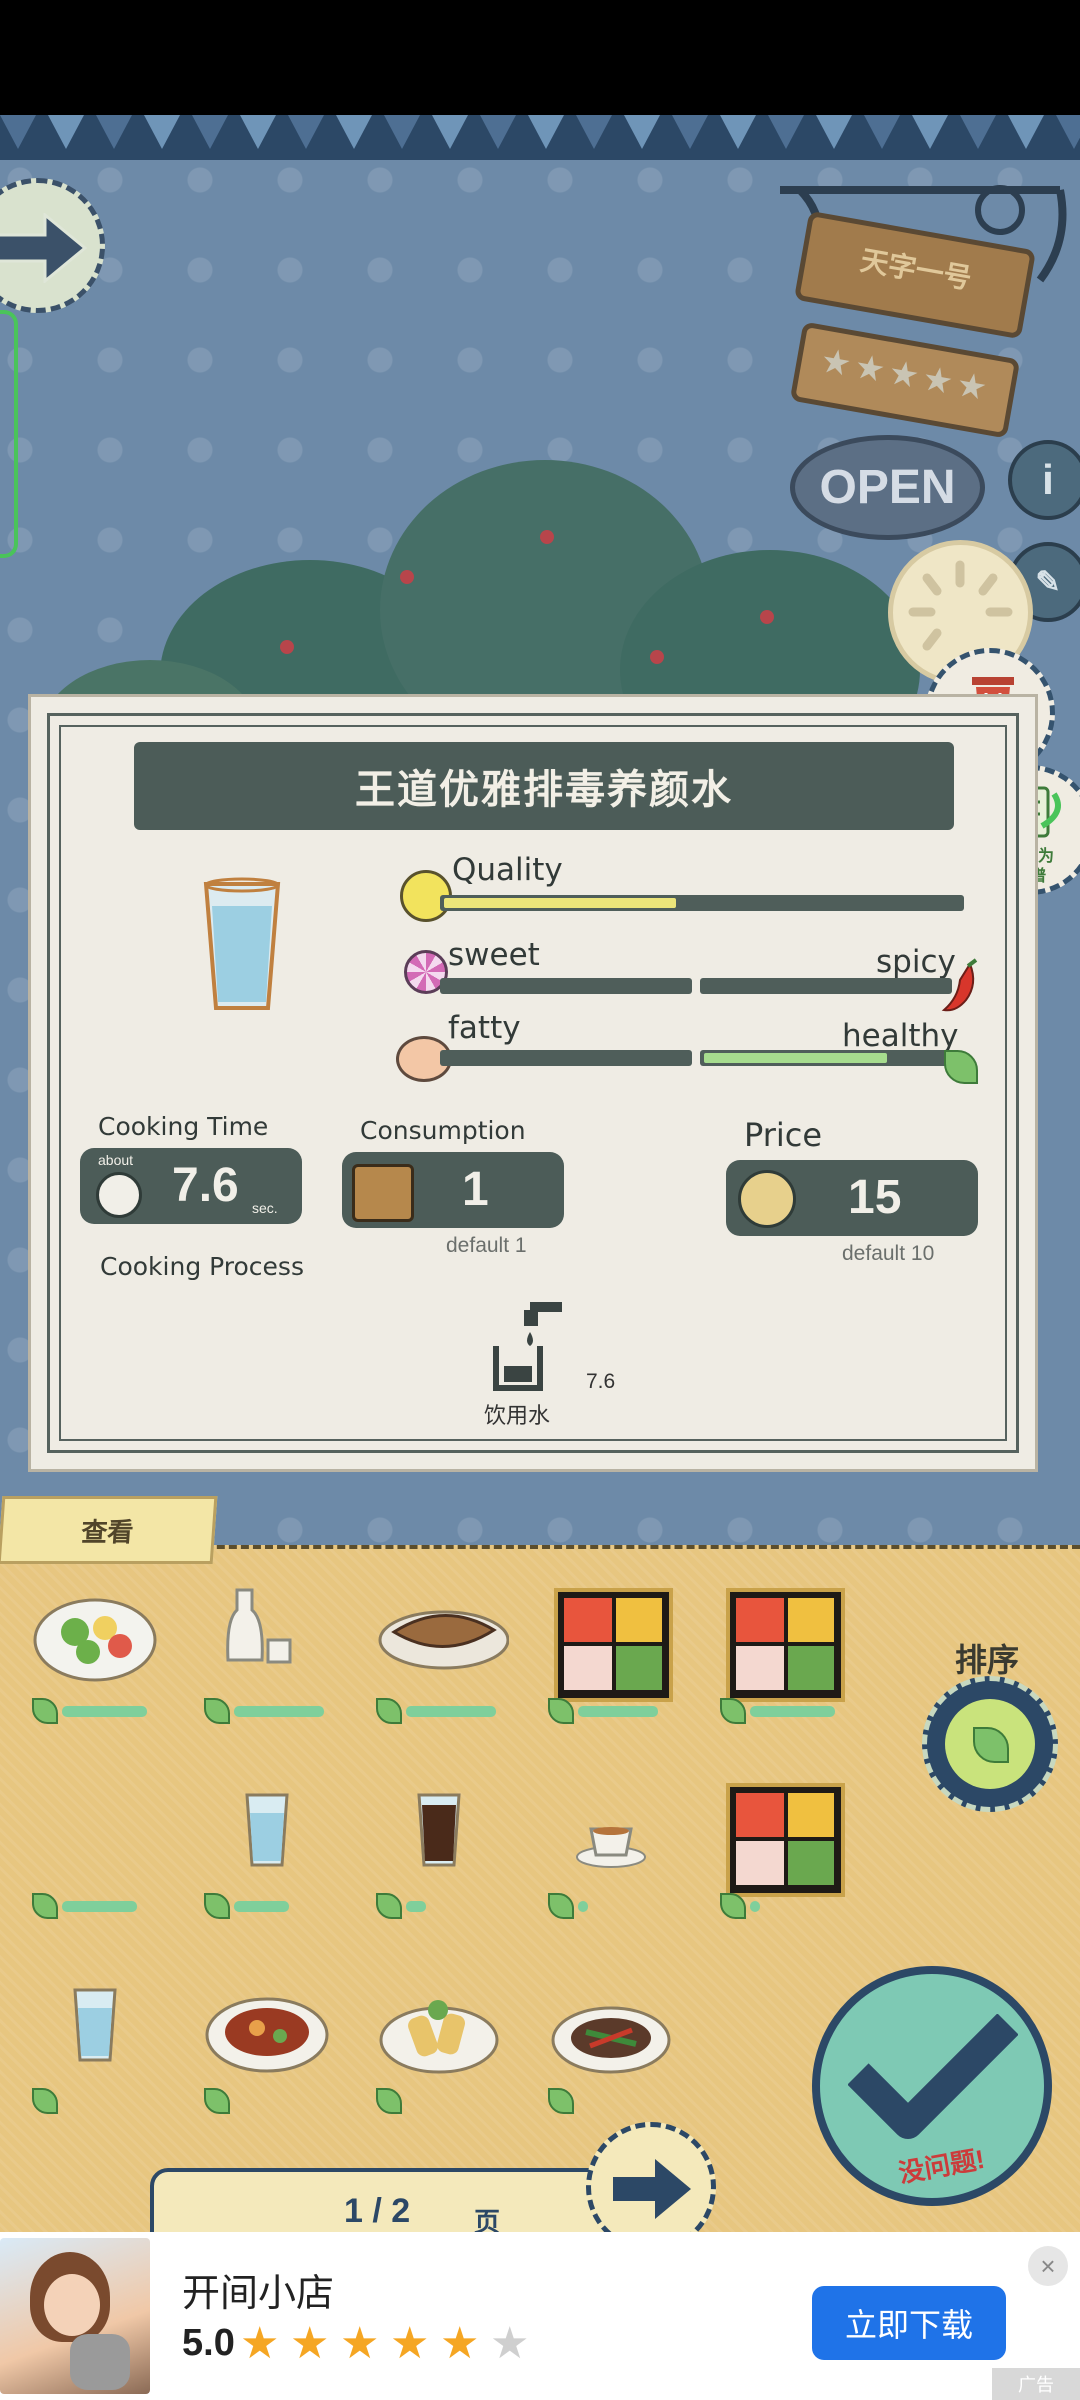  I want to click on info-icon: i, so click(1048, 479).